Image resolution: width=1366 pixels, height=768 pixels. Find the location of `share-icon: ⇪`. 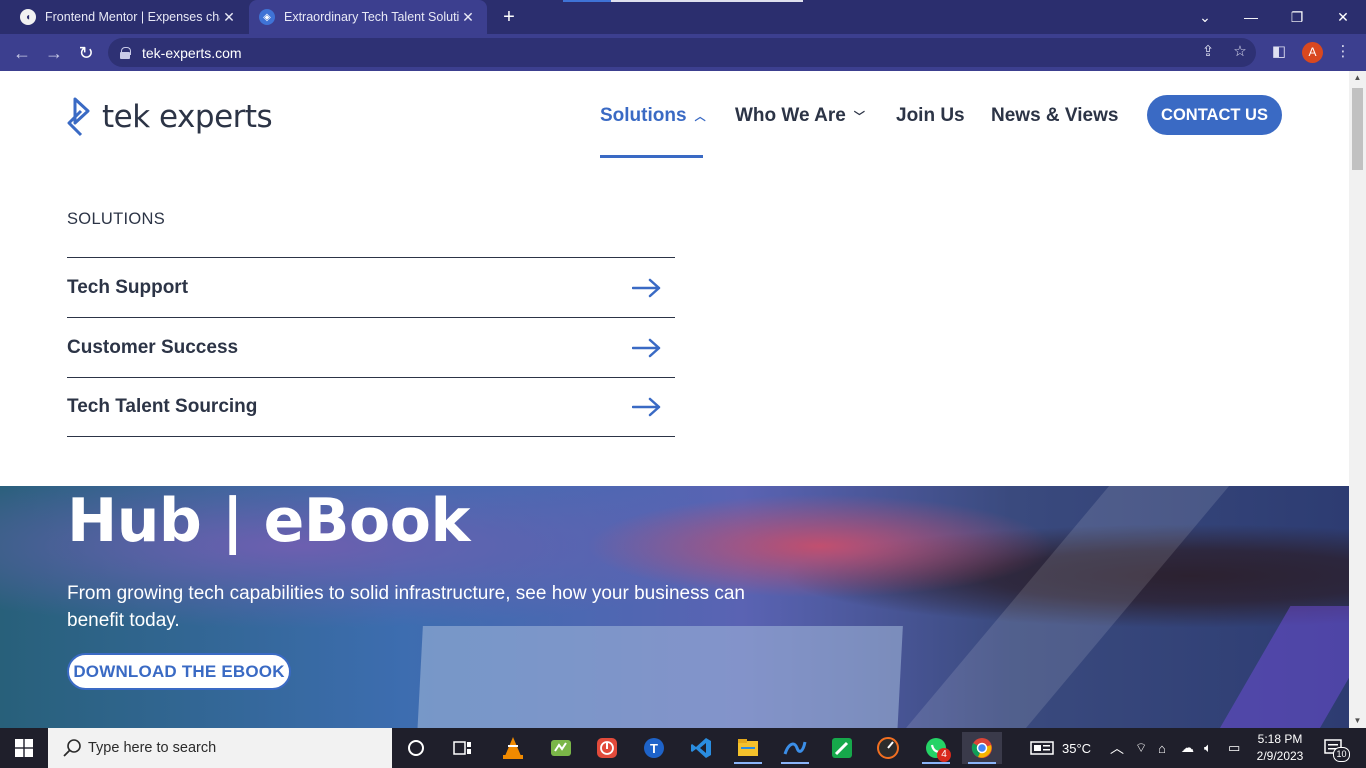

share-icon: ⇪ is located at coordinates (1208, 52).